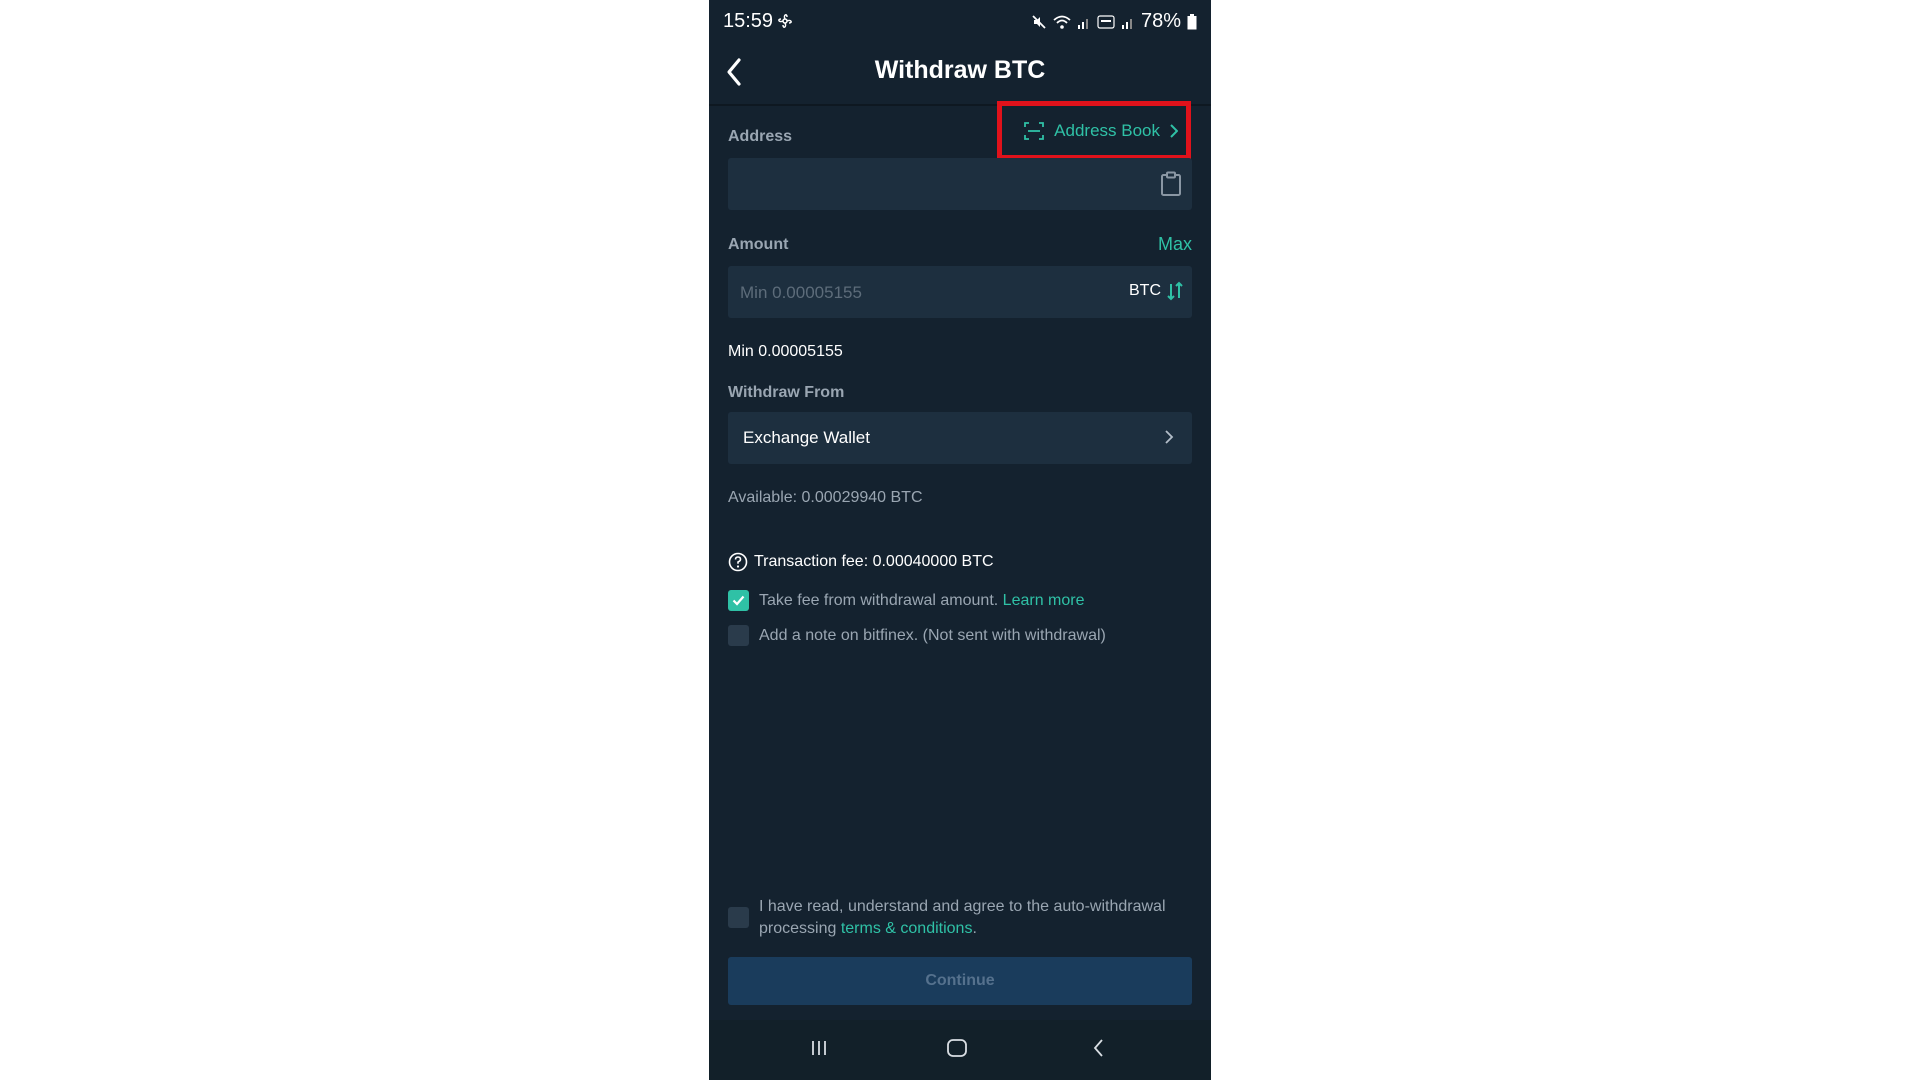  What do you see at coordinates (1039, 21) in the screenshot?
I see `mute-icon` at bounding box center [1039, 21].